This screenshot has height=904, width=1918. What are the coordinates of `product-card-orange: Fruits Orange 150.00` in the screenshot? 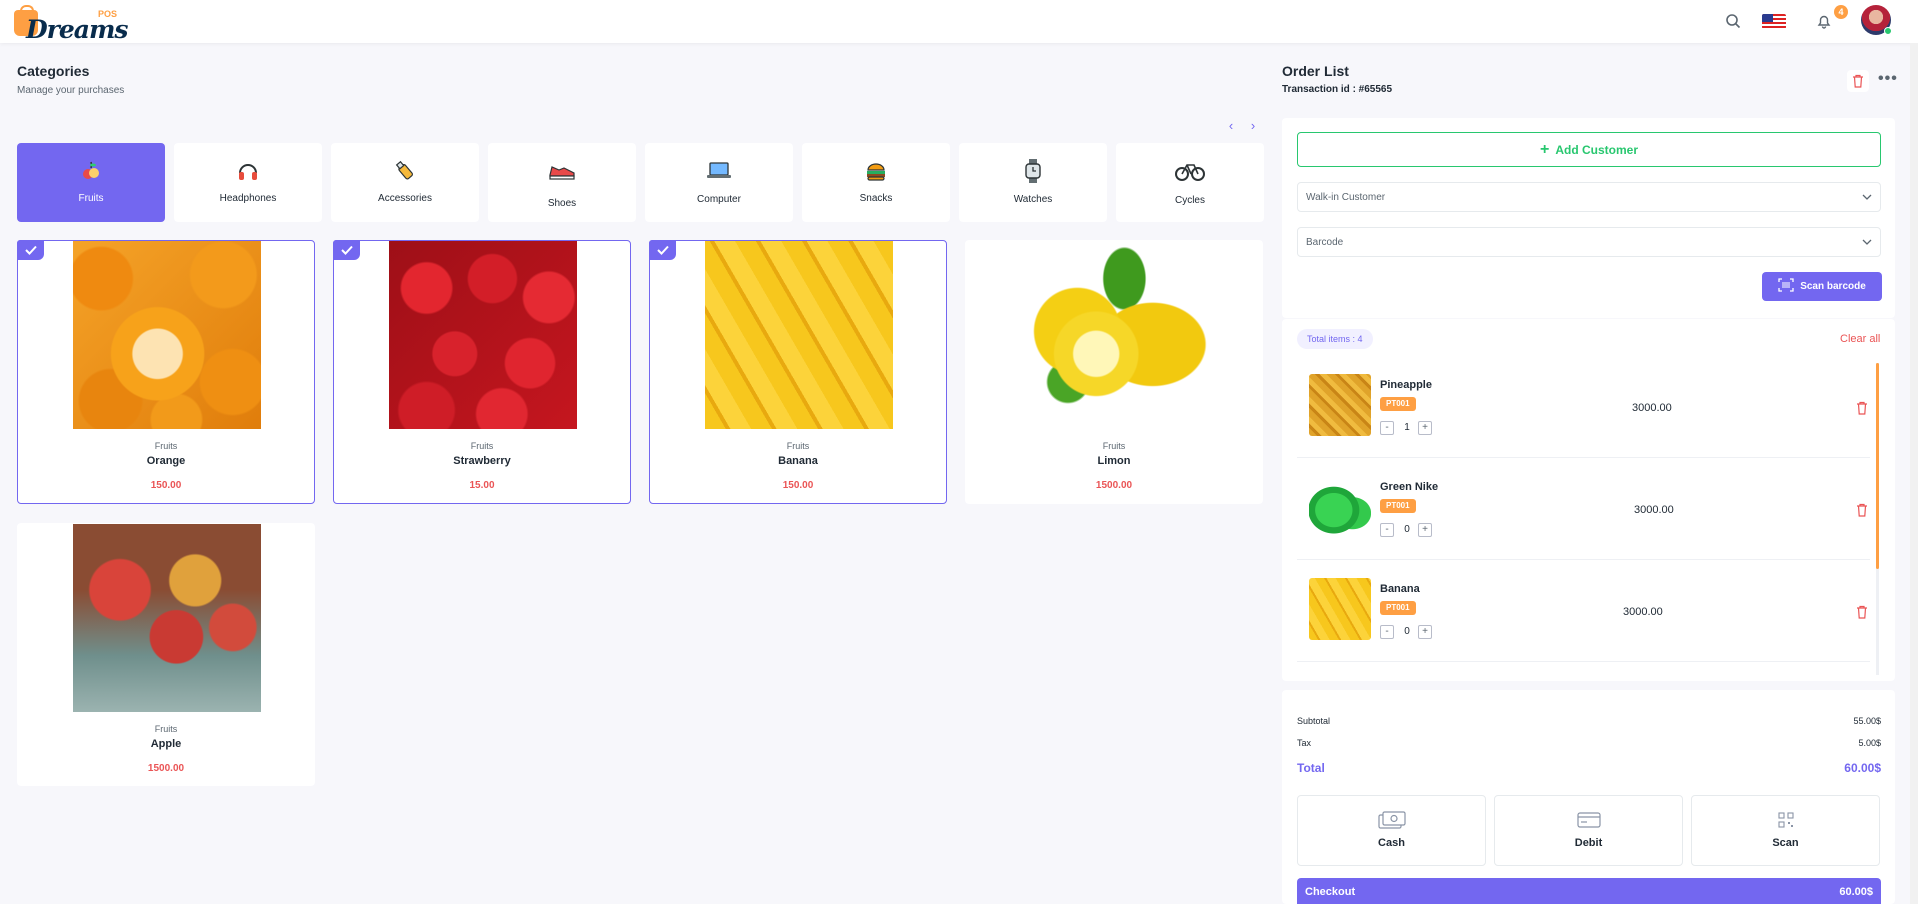 It's located at (166, 372).